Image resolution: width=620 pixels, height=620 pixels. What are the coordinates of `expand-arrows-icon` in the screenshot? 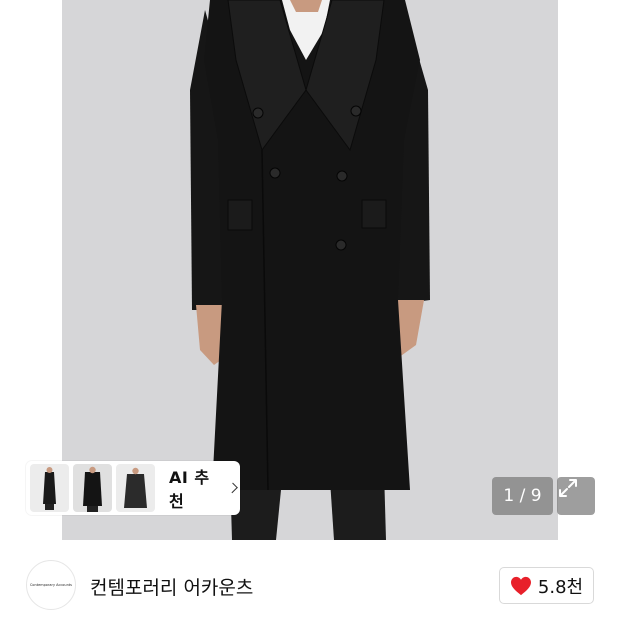 It's located at (568, 488).